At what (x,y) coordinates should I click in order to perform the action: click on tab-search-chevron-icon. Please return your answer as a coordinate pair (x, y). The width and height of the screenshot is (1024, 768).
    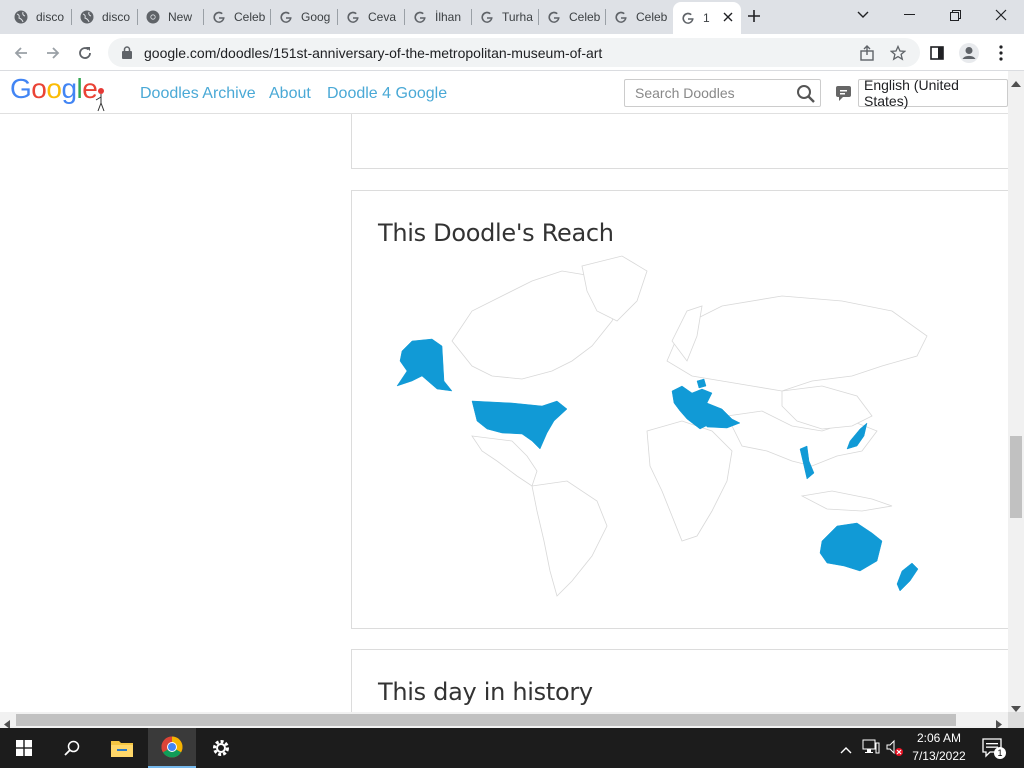
    Looking at the image, I should click on (863, 15).